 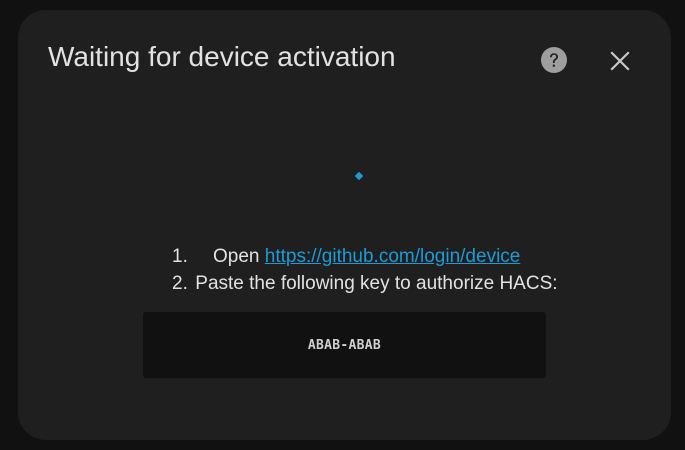 I want to click on close-icon, so click(x=620, y=61).